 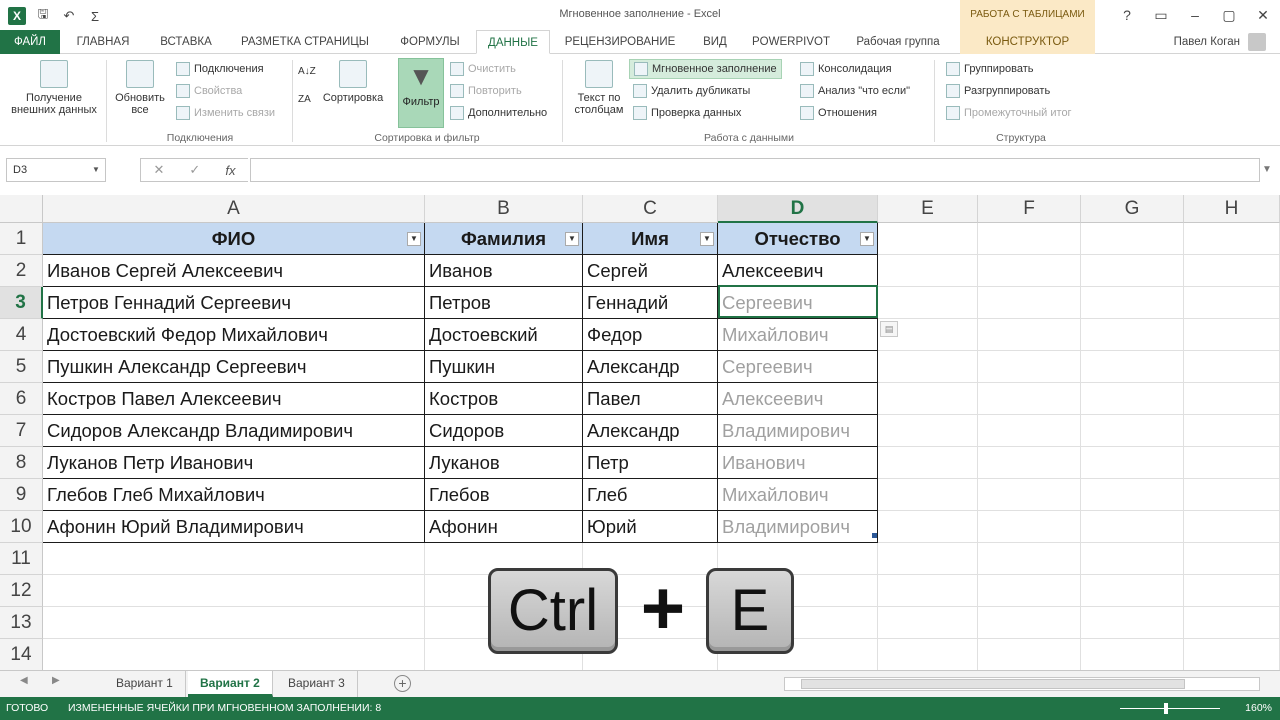 What do you see at coordinates (21, 559) in the screenshot?
I see `row-header: 11` at bounding box center [21, 559].